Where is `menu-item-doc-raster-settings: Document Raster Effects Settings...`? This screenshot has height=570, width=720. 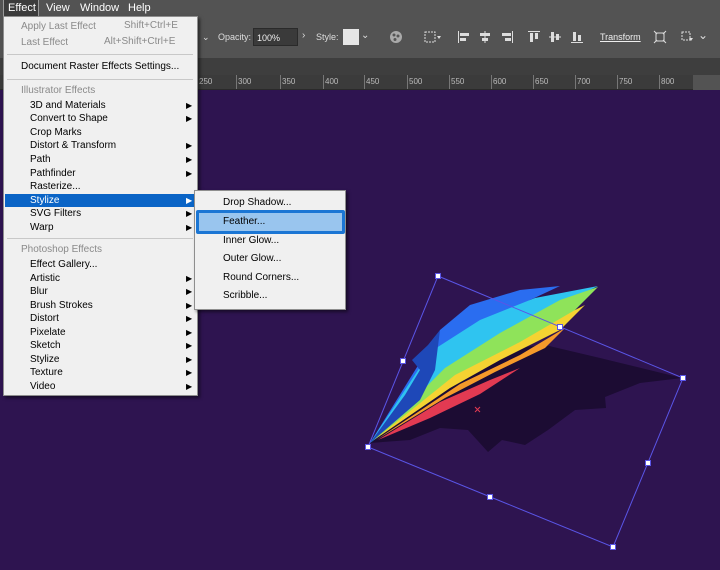 menu-item-doc-raster-settings: Document Raster Effects Settings... is located at coordinates (100, 66).